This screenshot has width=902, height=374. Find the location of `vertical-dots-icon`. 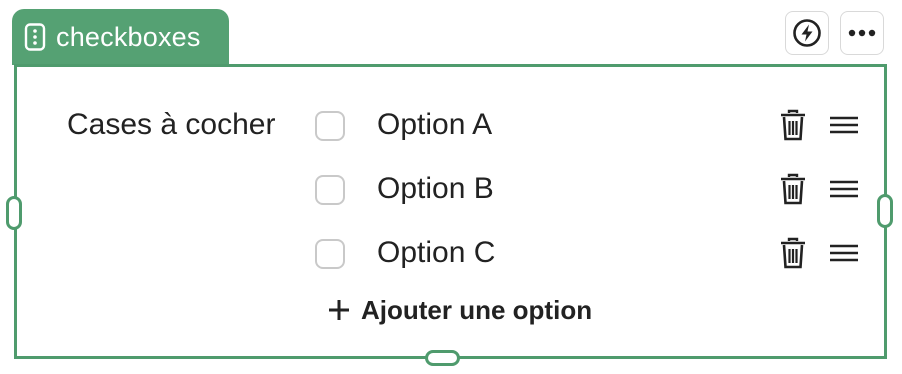

vertical-dots-icon is located at coordinates (35, 37).